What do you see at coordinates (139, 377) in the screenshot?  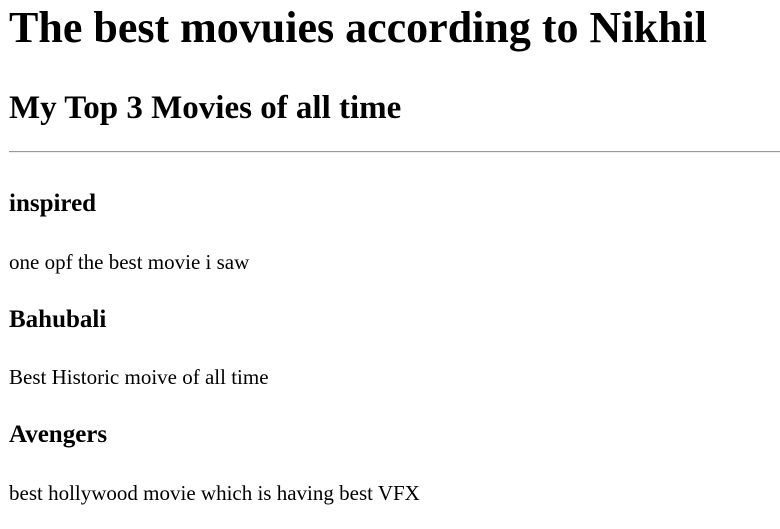 I see `movie-description-2: Best Historic moive of all time` at bounding box center [139, 377].